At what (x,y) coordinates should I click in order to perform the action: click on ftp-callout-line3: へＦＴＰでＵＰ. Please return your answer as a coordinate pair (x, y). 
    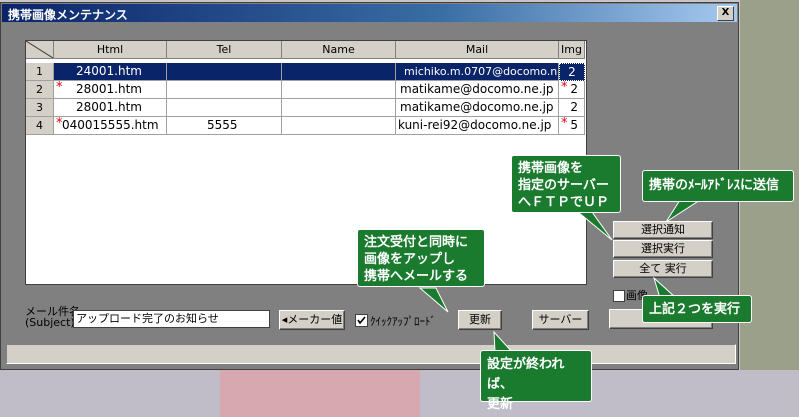
    Looking at the image, I should click on (564, 202).